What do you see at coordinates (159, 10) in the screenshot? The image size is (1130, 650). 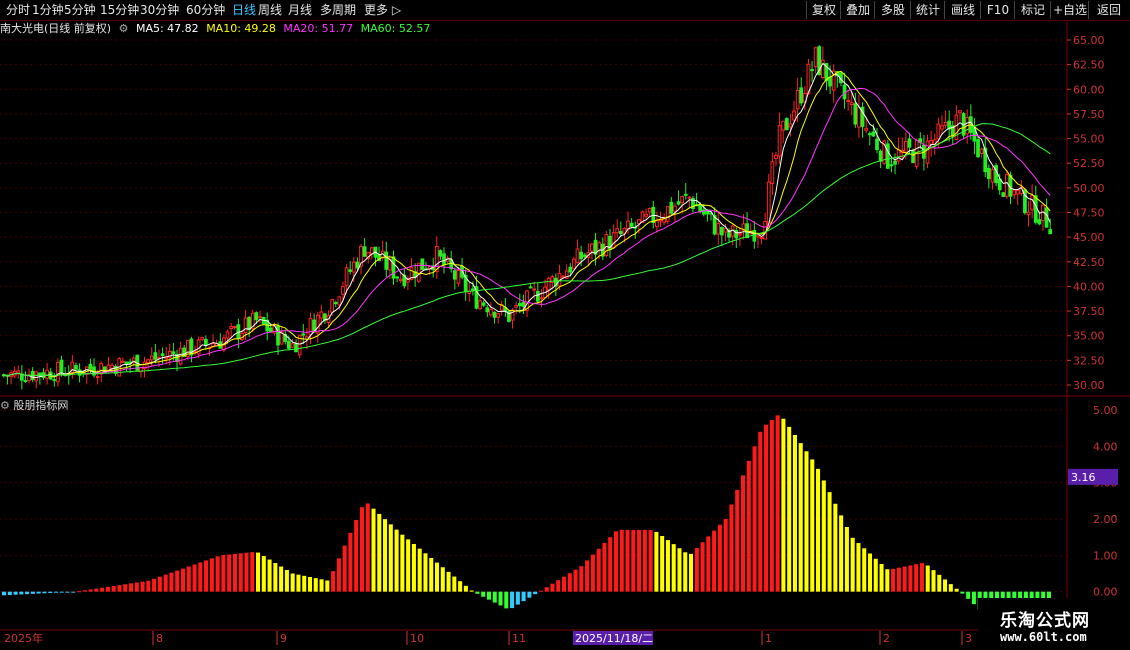 I see `tab-4: 30分钟` at bounding box center [159, 10].